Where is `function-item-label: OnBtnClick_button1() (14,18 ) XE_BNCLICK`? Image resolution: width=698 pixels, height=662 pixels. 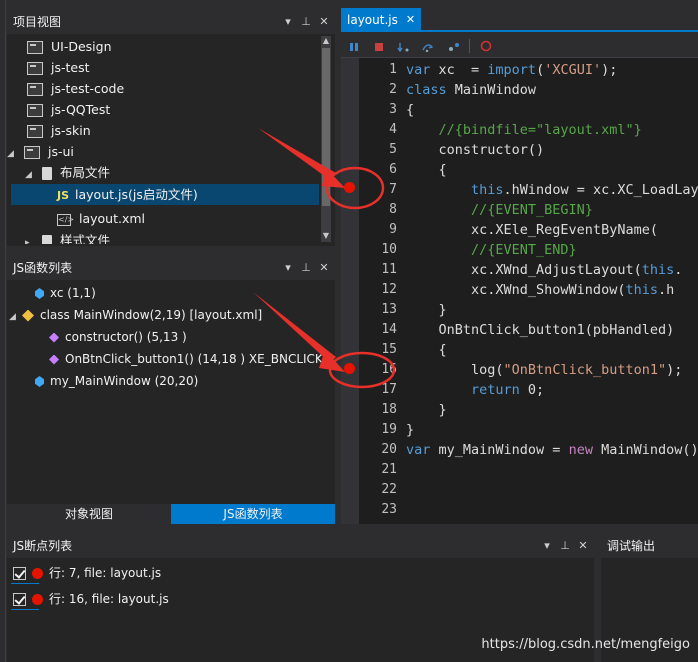 function-item-label: OnBtnClick_button1() (14,18 ) XE_BNCLICK is located at coordinates (194, 359).